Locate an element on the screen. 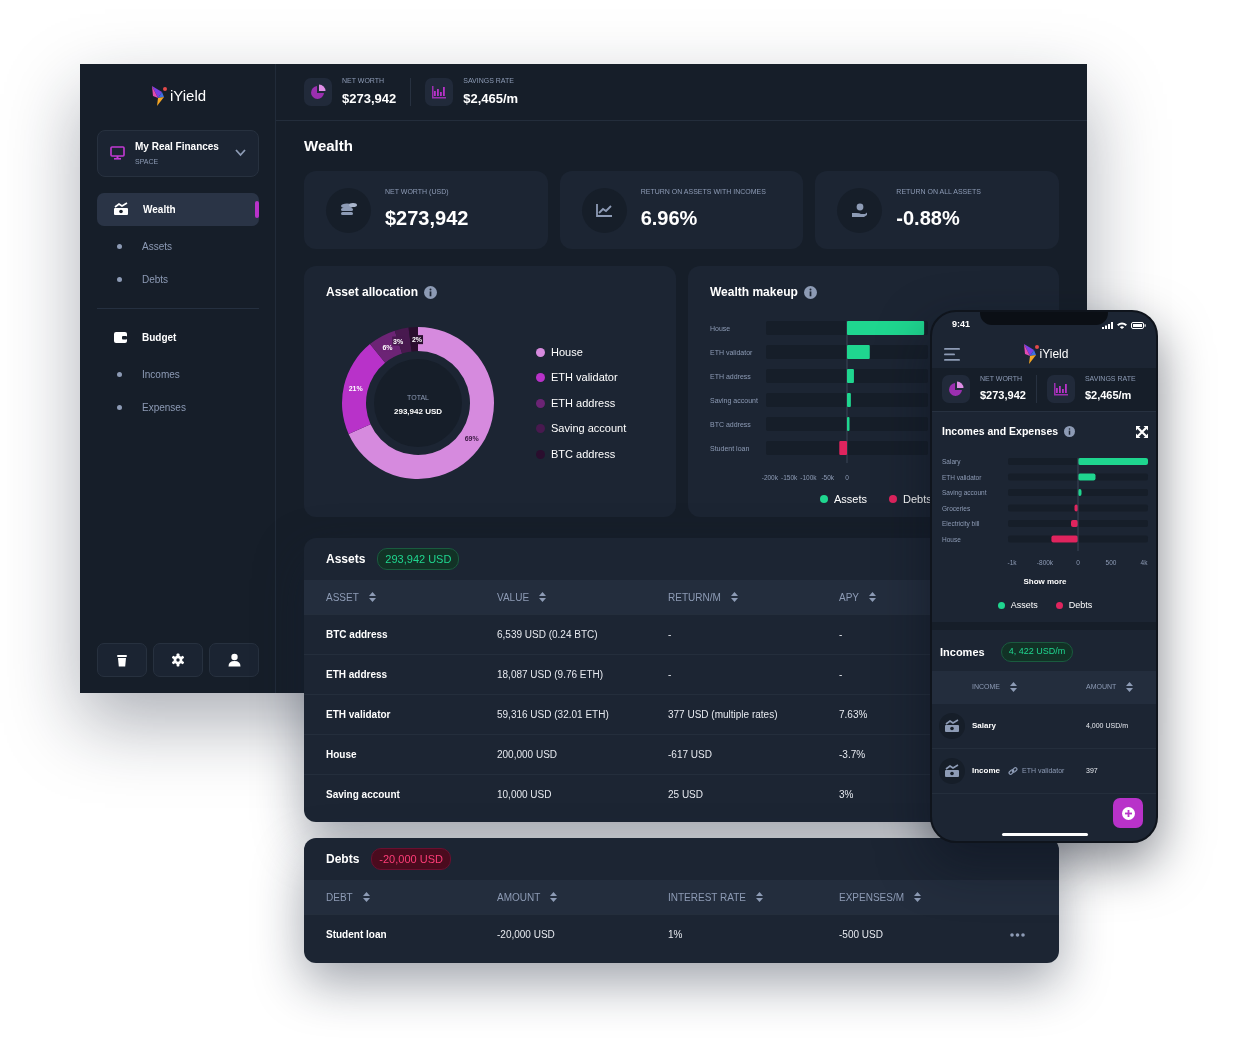 This screenshot has width=1239, height=1059. nav-item: Debts is located at coordinates (178, 279).